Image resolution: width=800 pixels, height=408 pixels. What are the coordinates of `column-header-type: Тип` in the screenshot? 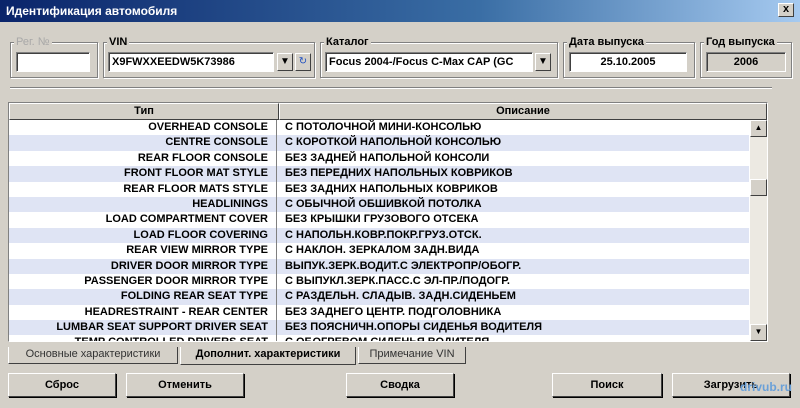 It's located at (144, 111).